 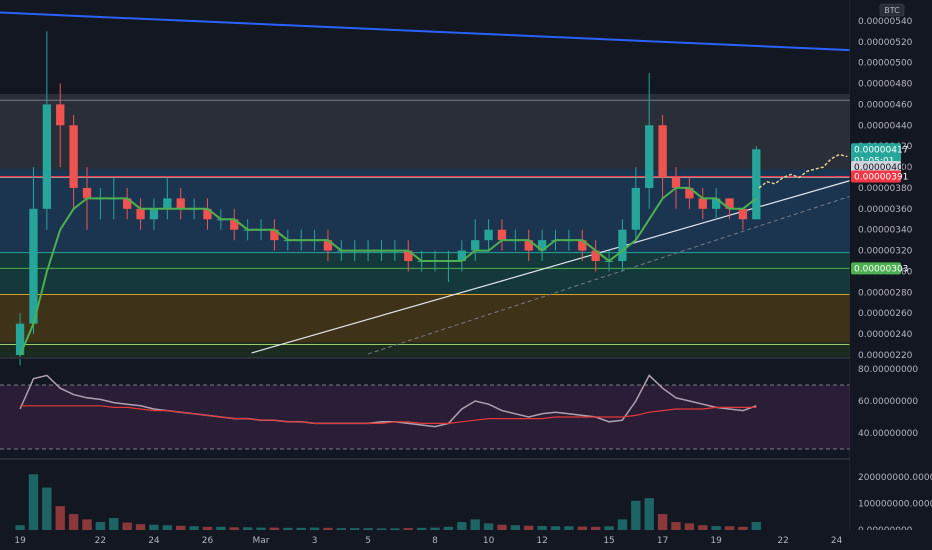 I want to click on time-tick-label: 22, so click(x=100, y=541).